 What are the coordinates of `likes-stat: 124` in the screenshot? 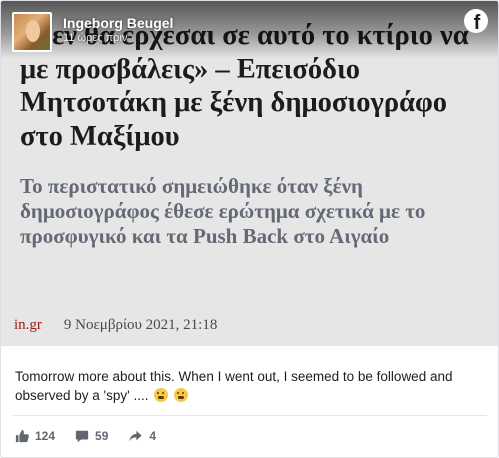 It's located at (35, 436).